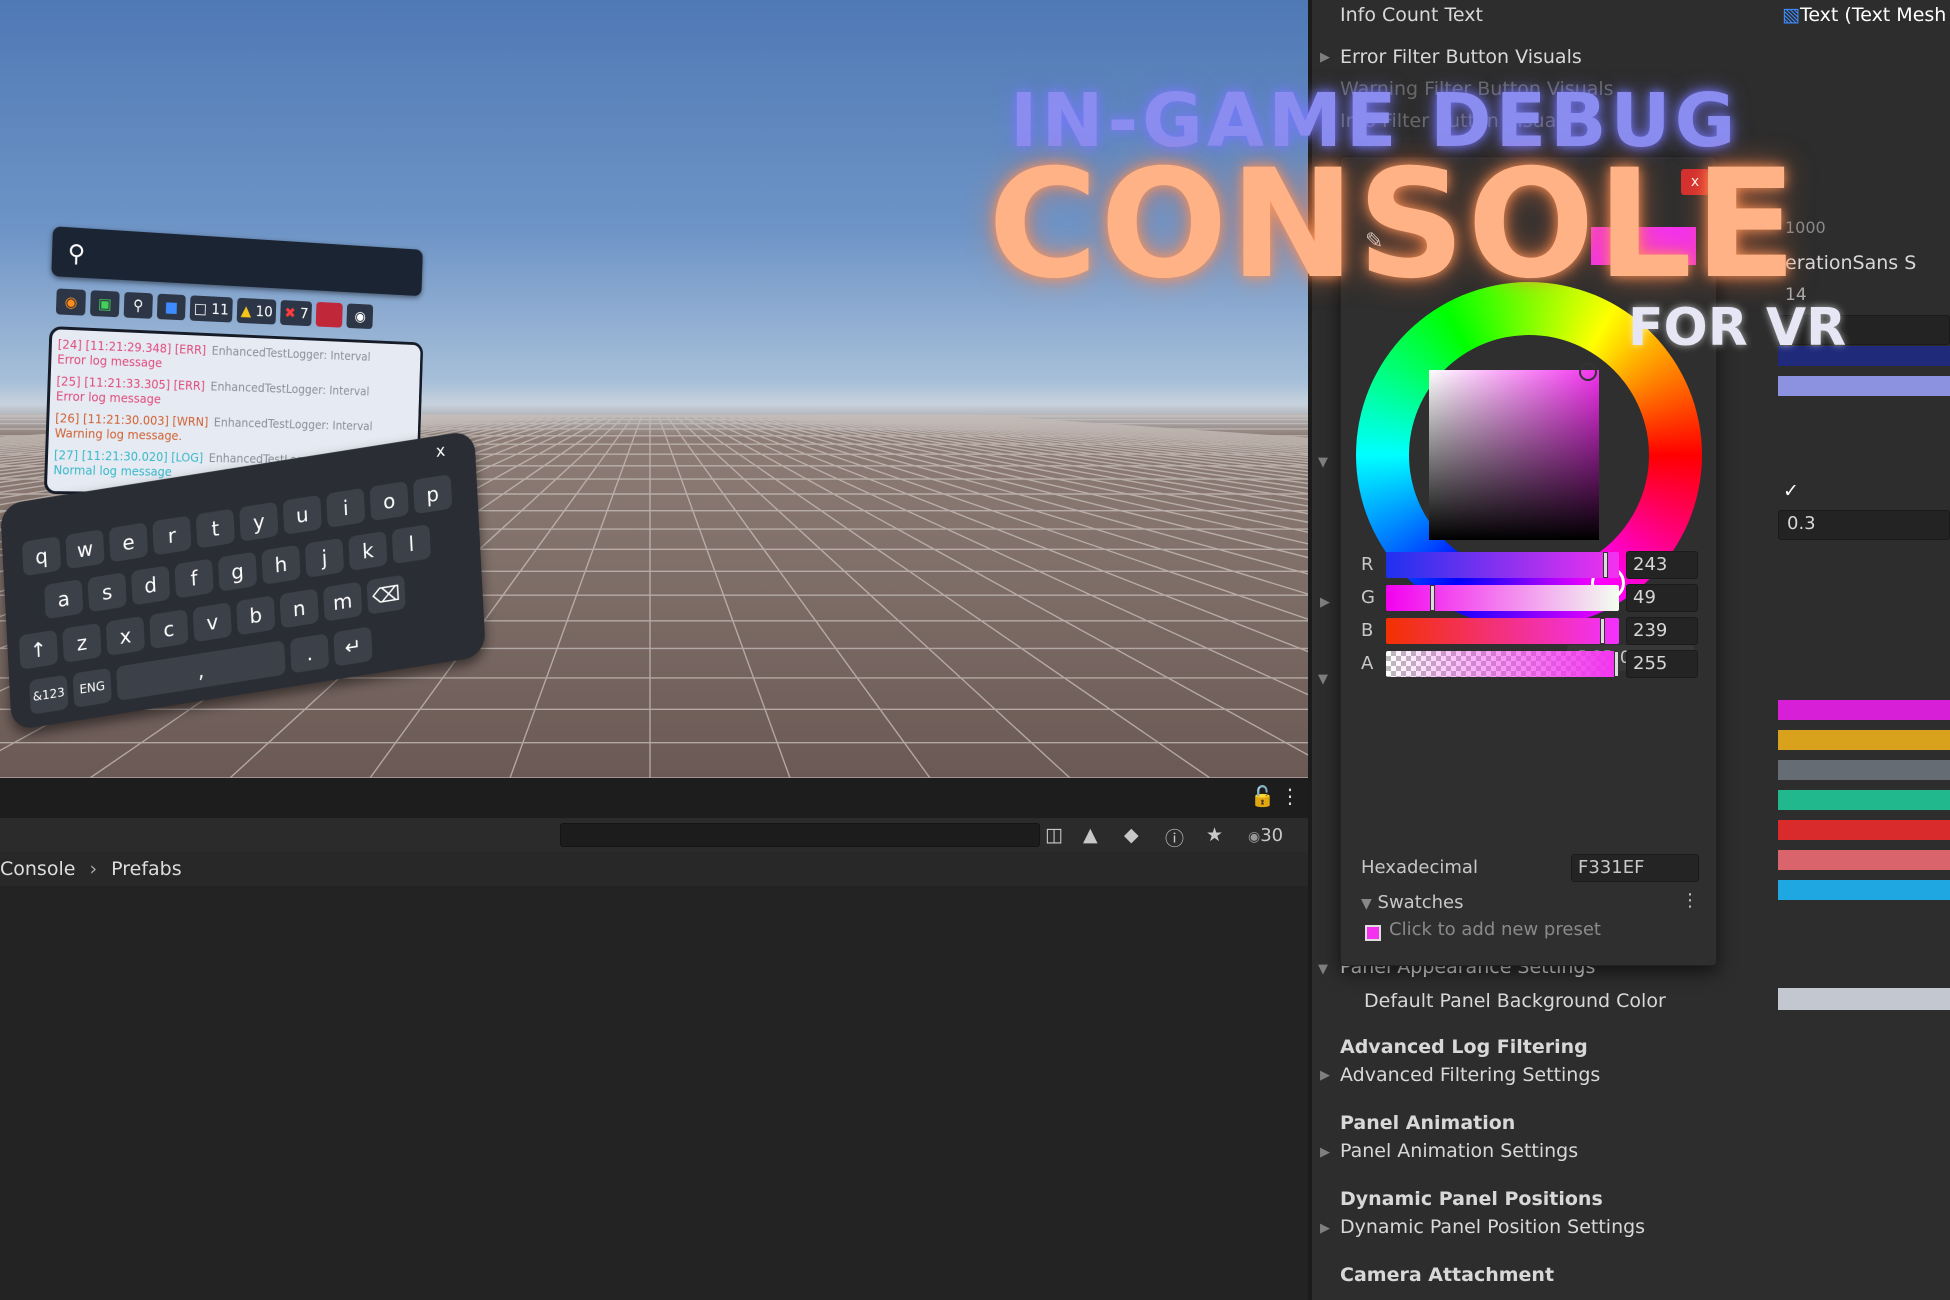 This screenshot has width=1950, height=1300. What do you see at coordinates (1864, 740) in the screenshot?
I see `warning-color-bar` at bounding box center [1864, 740].